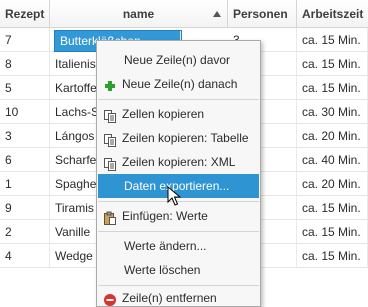 The height and width of the screenshot is (307, 368). Describe the element at coordinates (163, 114) in the screenshot. I see `menu-item-label: Zellen kopieren` at that location.